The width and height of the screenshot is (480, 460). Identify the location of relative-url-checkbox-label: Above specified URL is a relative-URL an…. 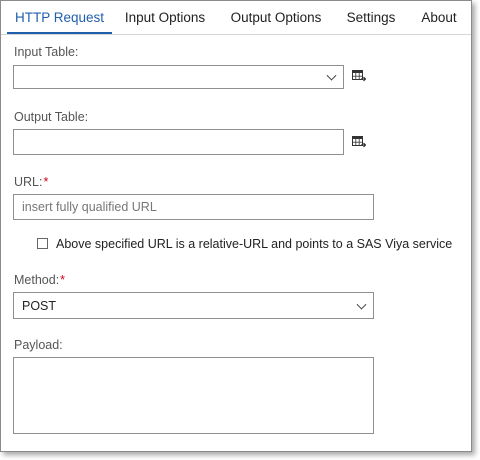
(254, 244).